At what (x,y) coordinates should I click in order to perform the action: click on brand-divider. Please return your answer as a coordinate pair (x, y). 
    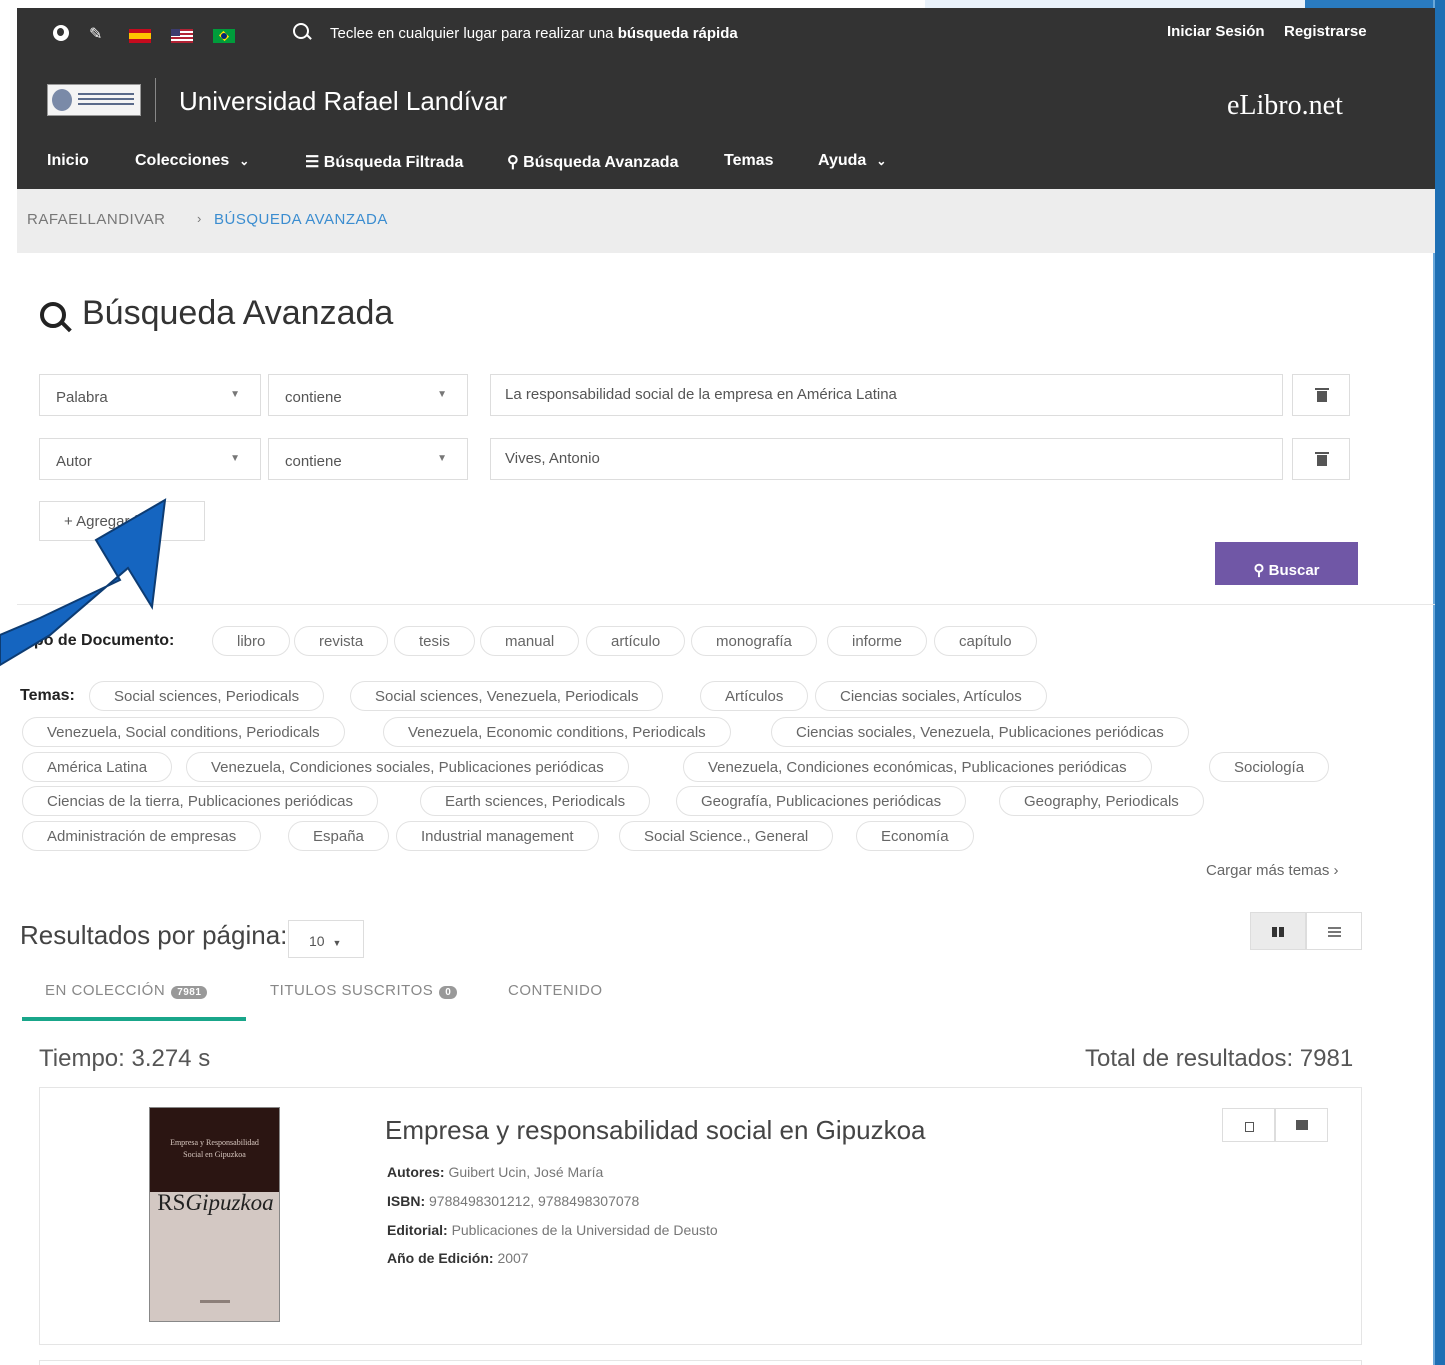
    Looking at the image, I should click on (155, 100).